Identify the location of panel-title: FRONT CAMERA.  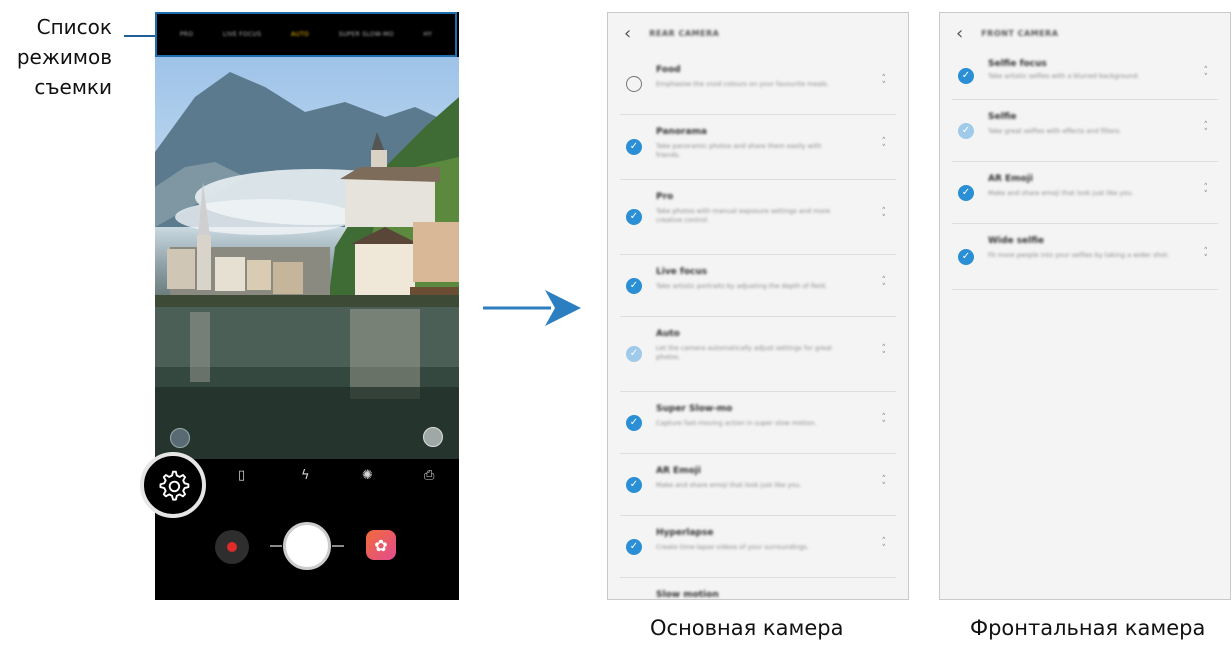
(1020, 33).